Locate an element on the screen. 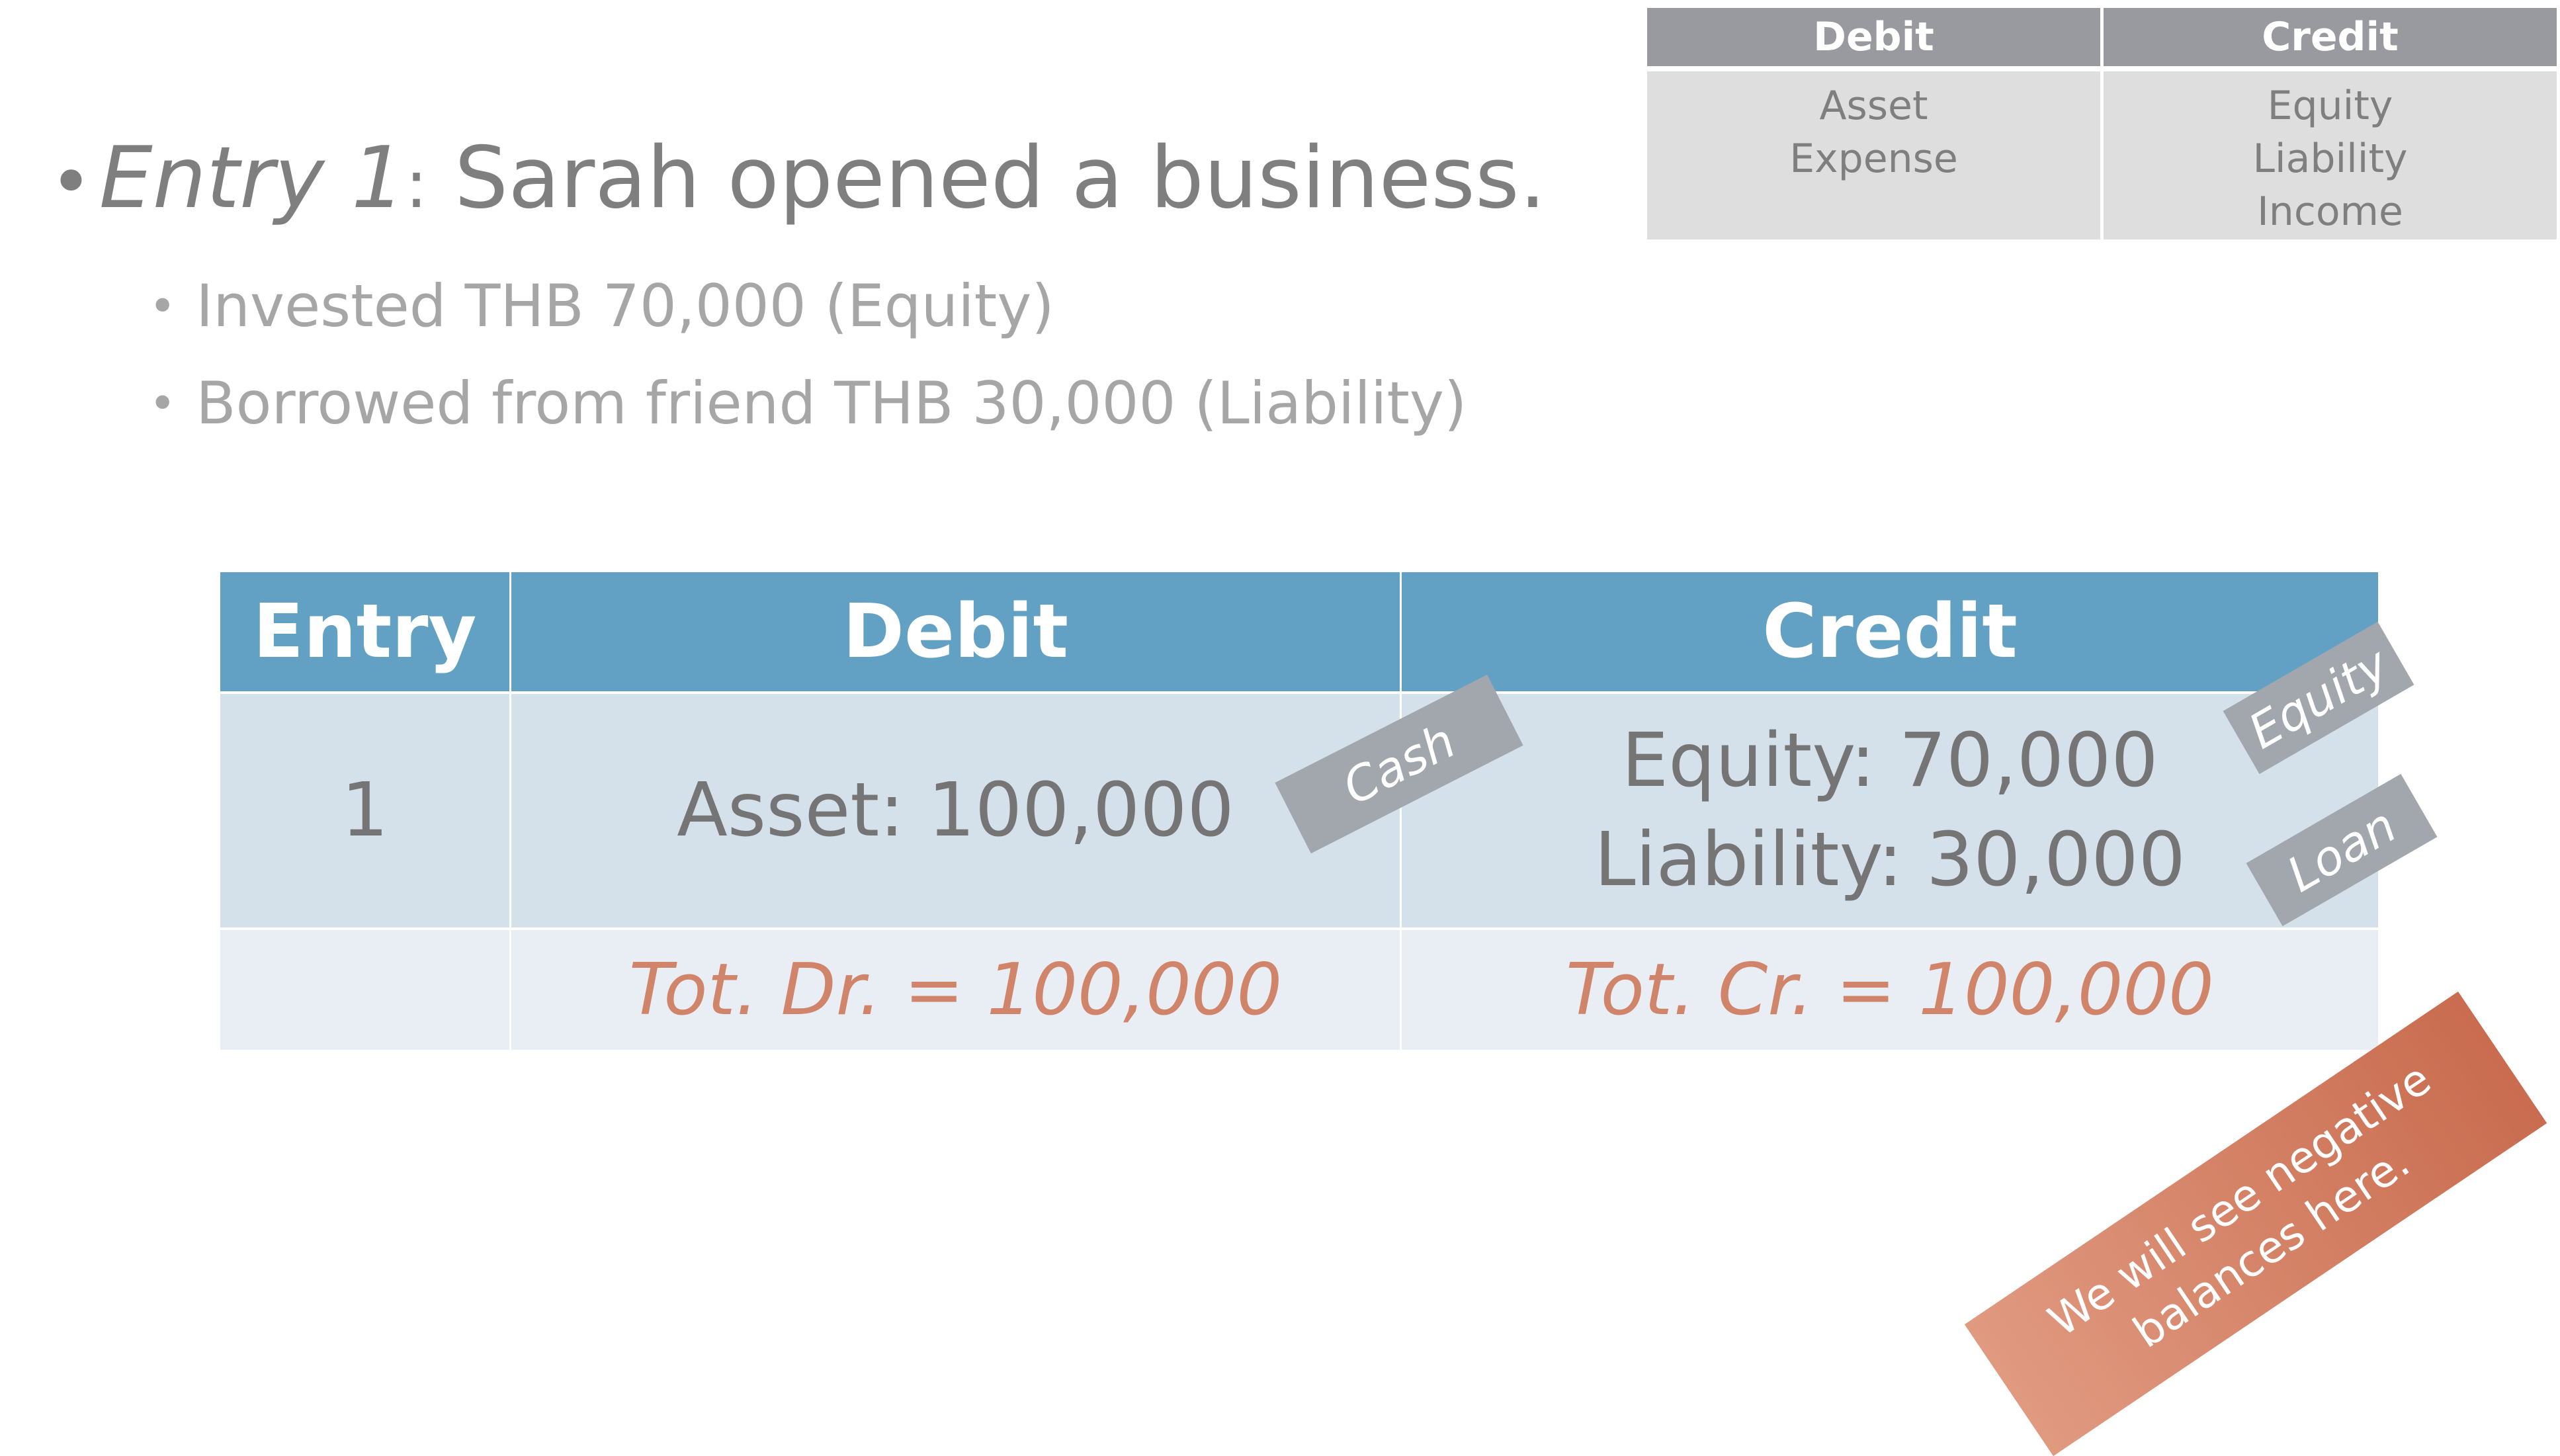  entry-description: Sarah opened a business. is located at coordinates (987, 178).